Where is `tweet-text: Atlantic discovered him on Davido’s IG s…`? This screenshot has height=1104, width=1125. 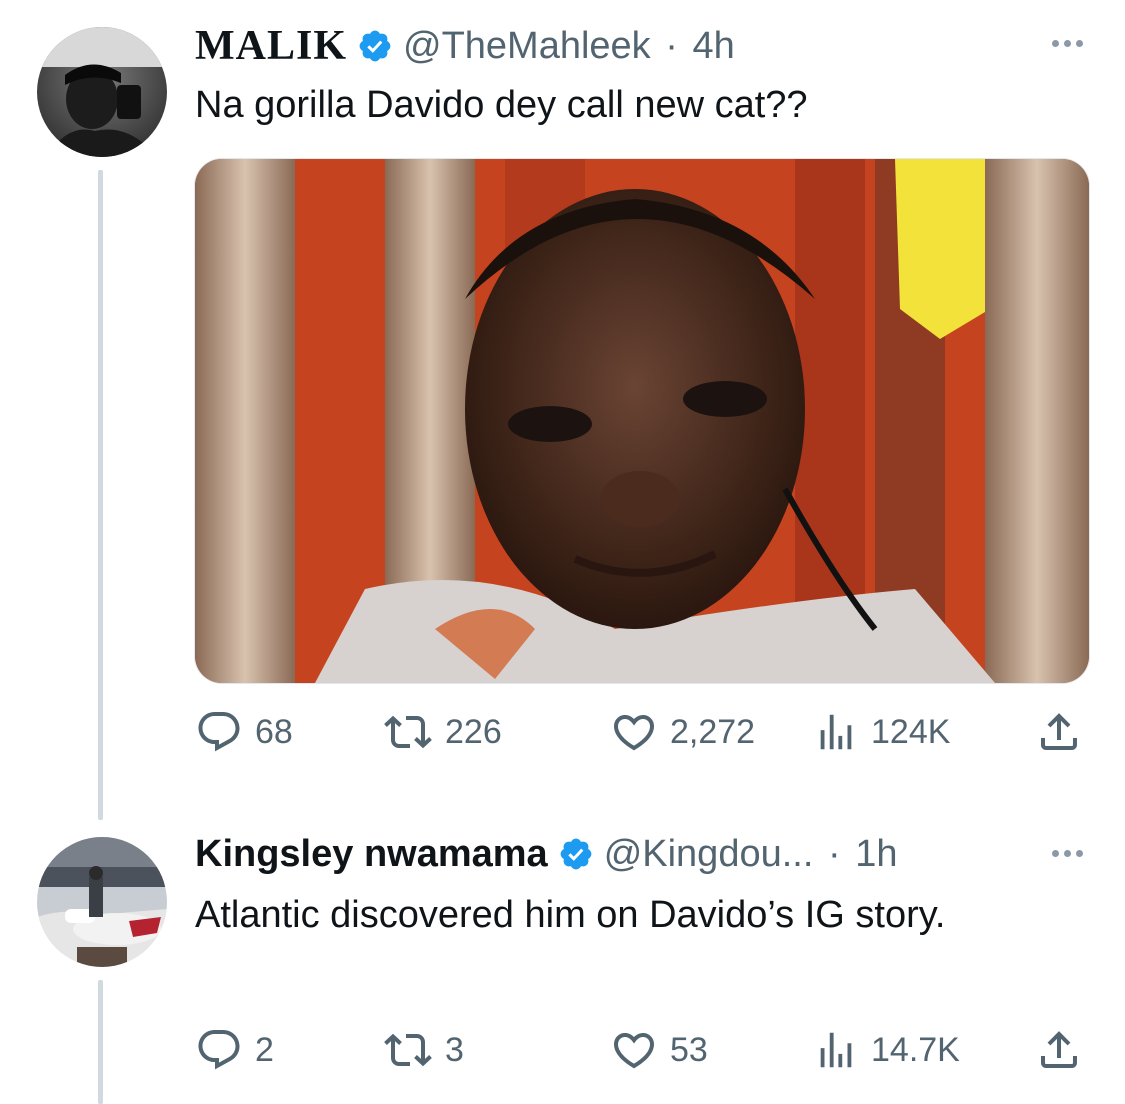
tweet-text: Atlantic discovered him on Davido’s IG s… is located at coordinates (570, 915).